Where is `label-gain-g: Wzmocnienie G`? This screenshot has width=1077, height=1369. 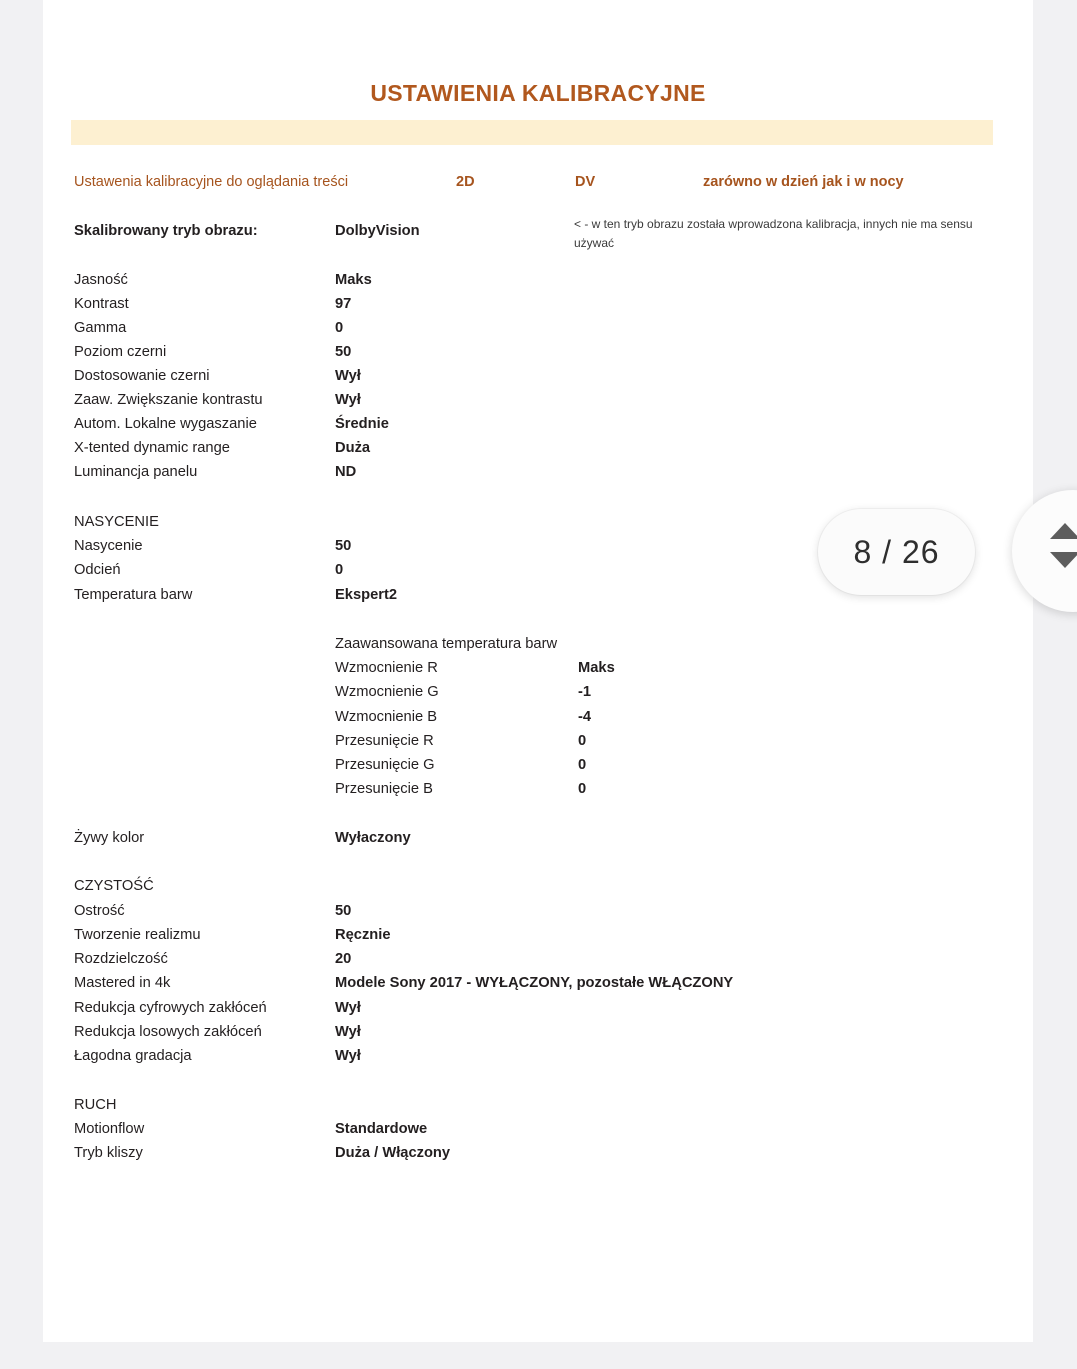 label-gain-g: Wzmocnienie G is located at coordinates (387, 692).